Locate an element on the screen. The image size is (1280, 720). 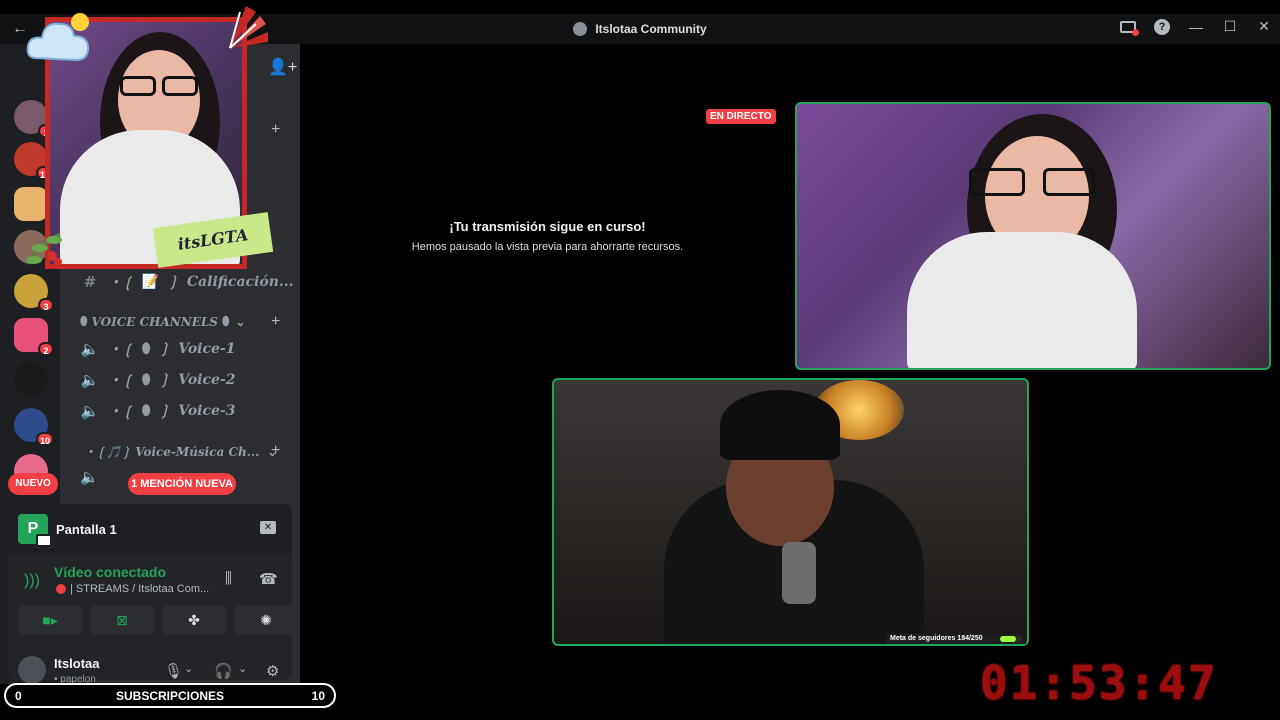
signal-icon: ))) is located at coordinates (32, 580).